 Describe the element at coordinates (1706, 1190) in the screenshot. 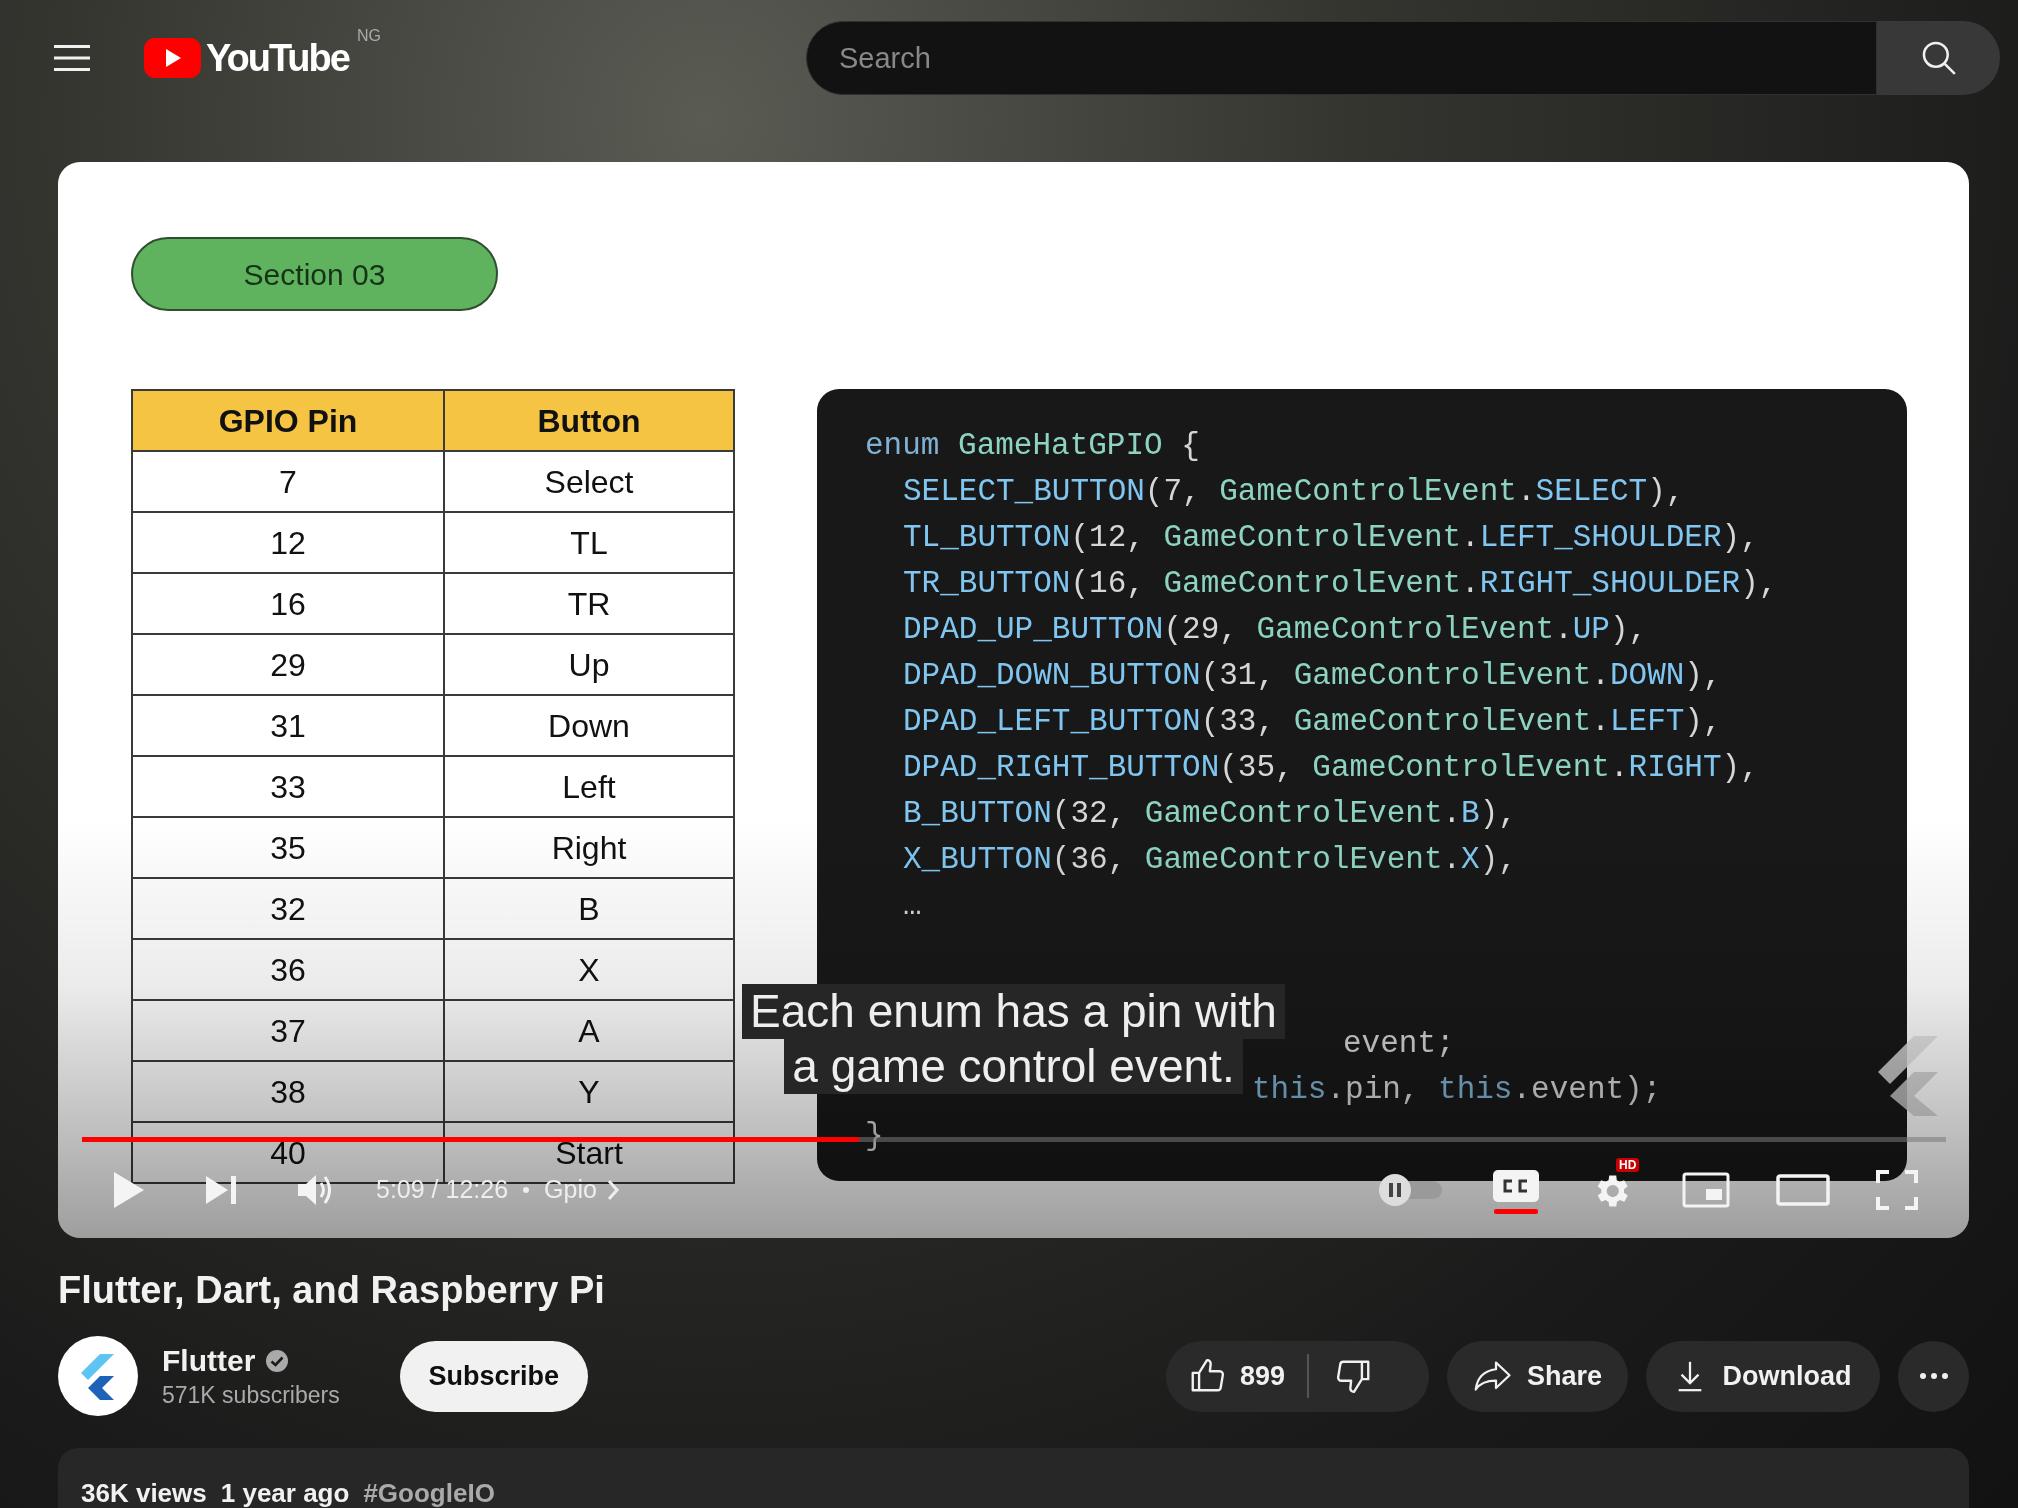

I see `miniplayer-icon` at that location.